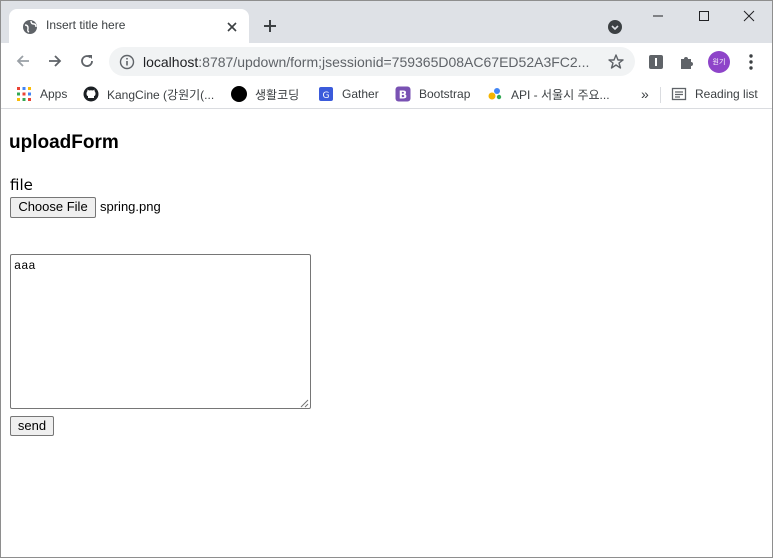 The height and width of the screenshot is (558, 773). Describe the element at coordinates (53, 207) in the screenshot. I see `choose-file-button: Choose File` at that location.